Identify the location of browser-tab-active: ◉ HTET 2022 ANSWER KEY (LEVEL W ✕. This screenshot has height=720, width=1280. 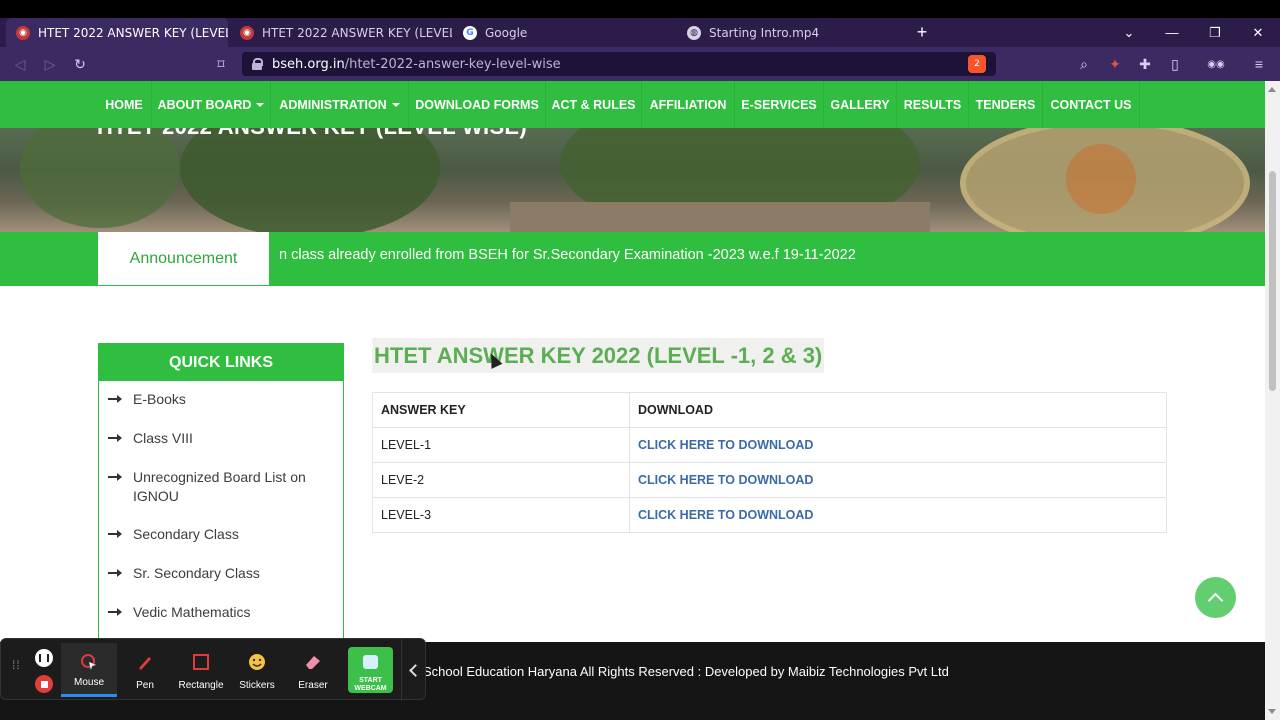
(117, 32).